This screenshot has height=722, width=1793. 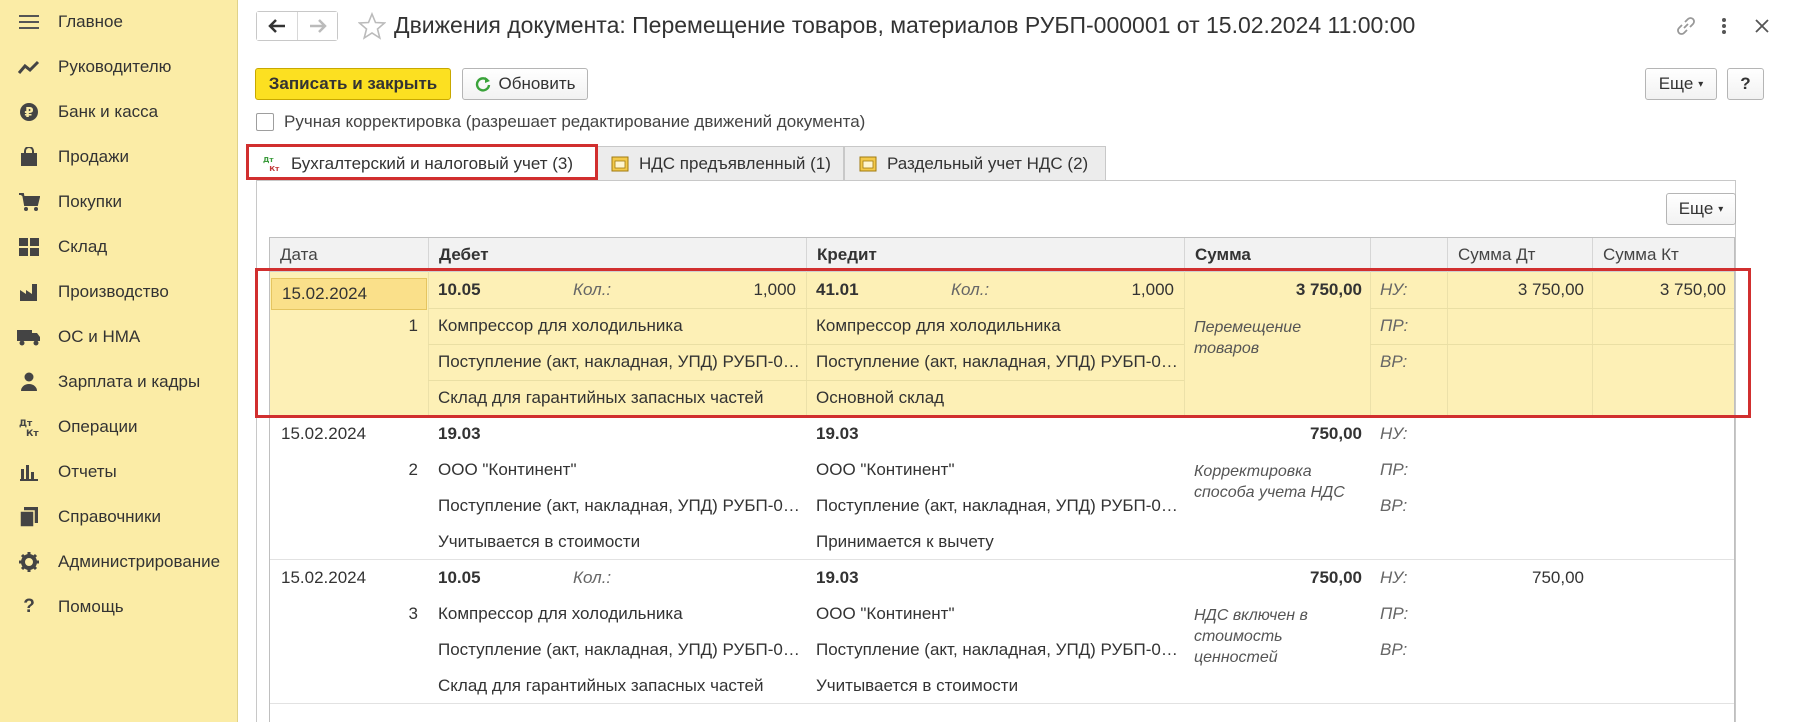 I want to click on sidebar-item-label: Производство, so click(x=113, y=291).